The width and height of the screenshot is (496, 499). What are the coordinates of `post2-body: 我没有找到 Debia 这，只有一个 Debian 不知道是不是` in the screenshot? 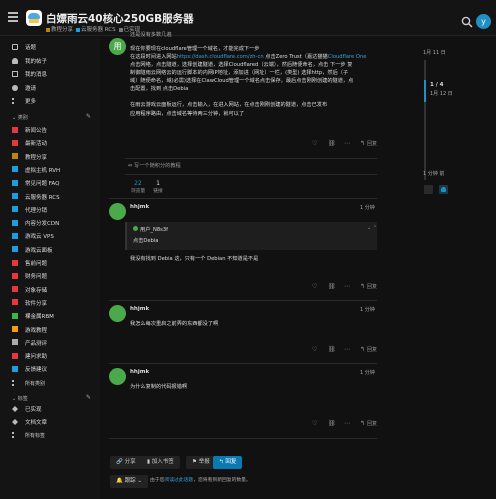 It's located at (194, 259).